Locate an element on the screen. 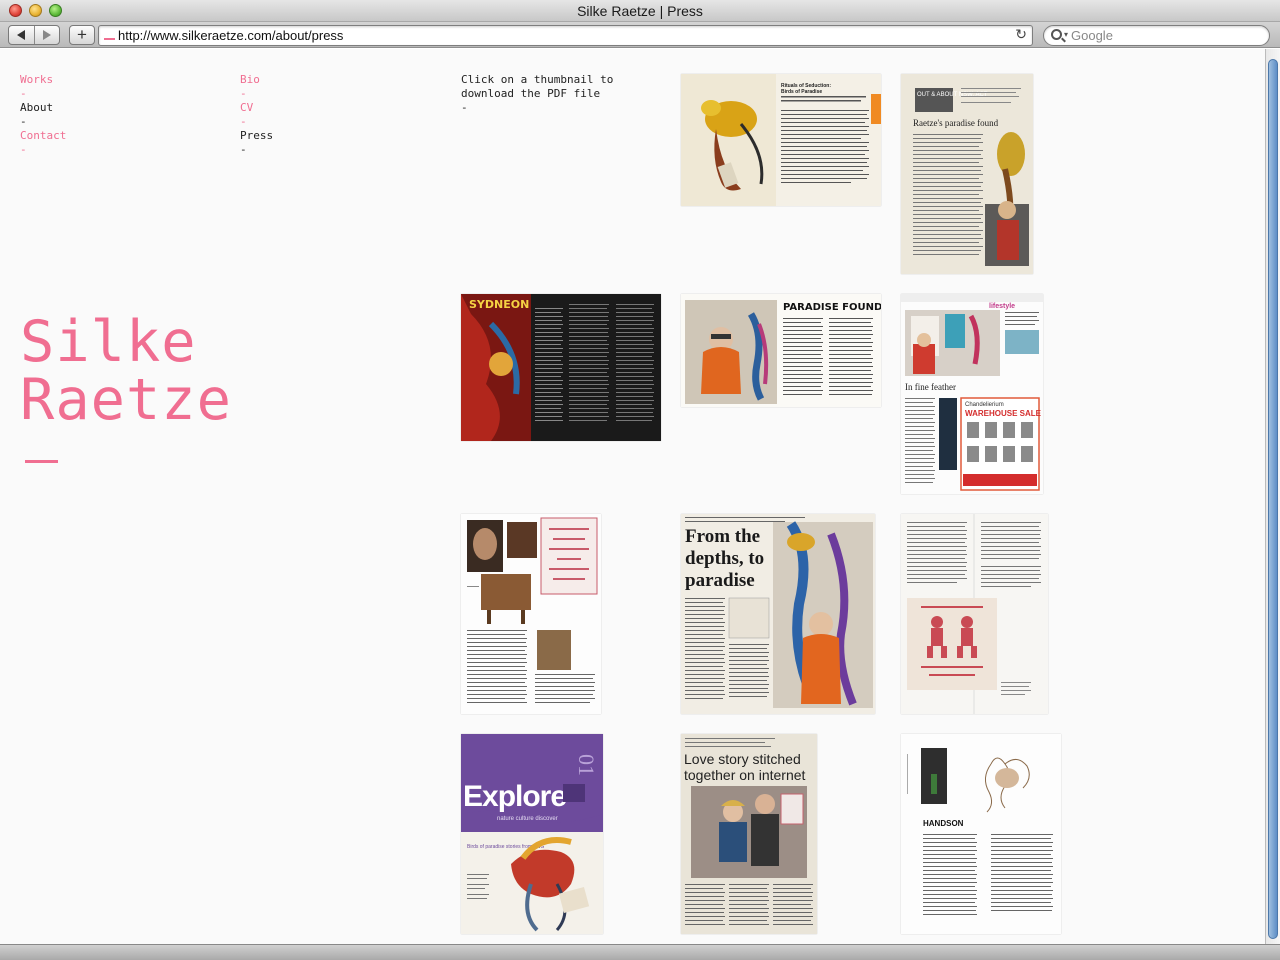 Image resolution: width=1280 pixels, height=960 pixels. vertical-scrollbar is located at coordinates (1272, 496).